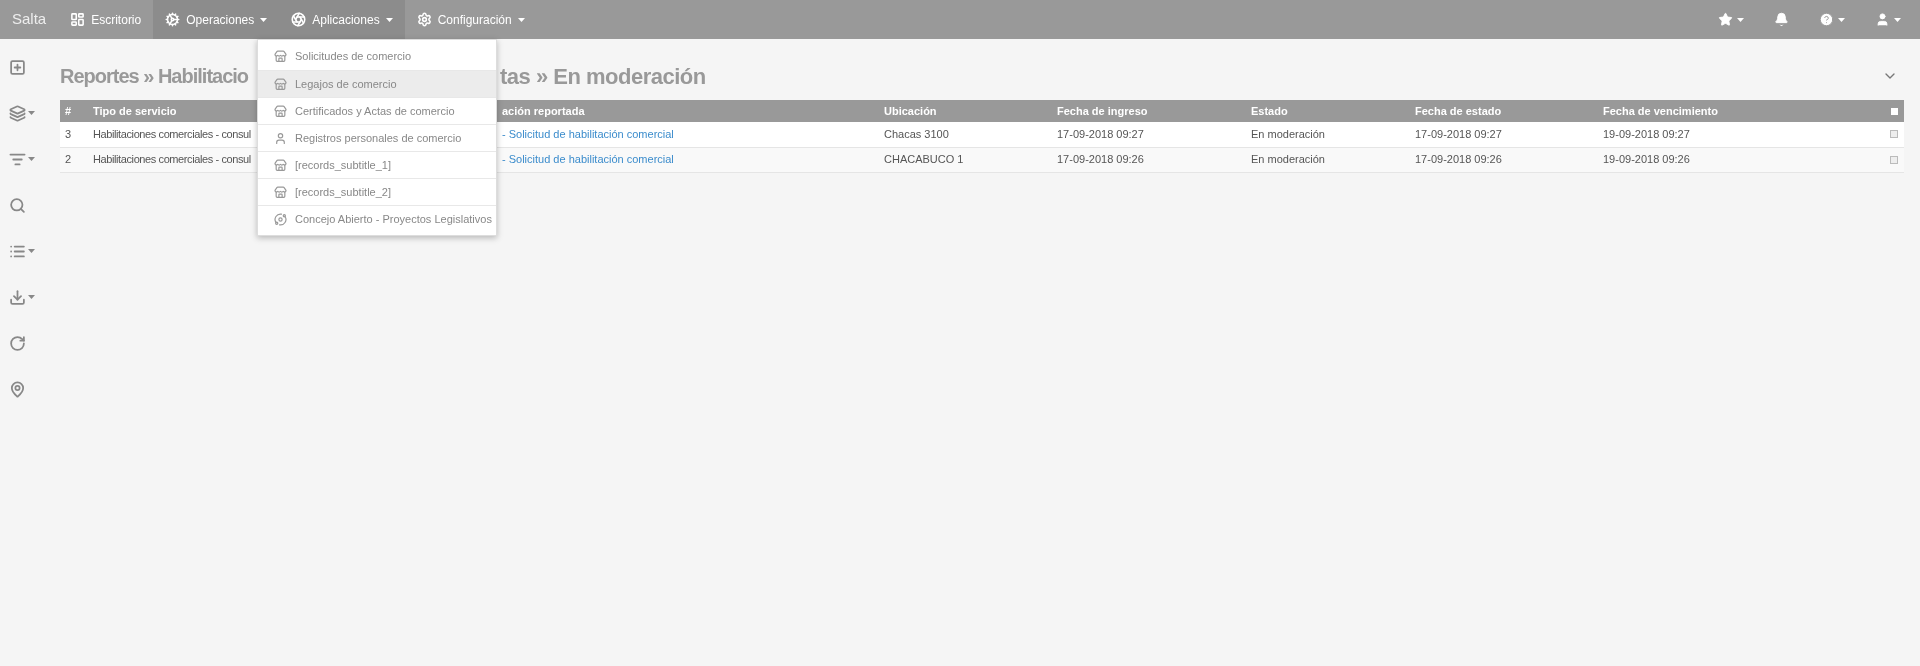 The width and height of the screenshot is (1920, 666). Describe the element at coordinates (17, 67) in the screenshot. I see `add-icon` at that location.